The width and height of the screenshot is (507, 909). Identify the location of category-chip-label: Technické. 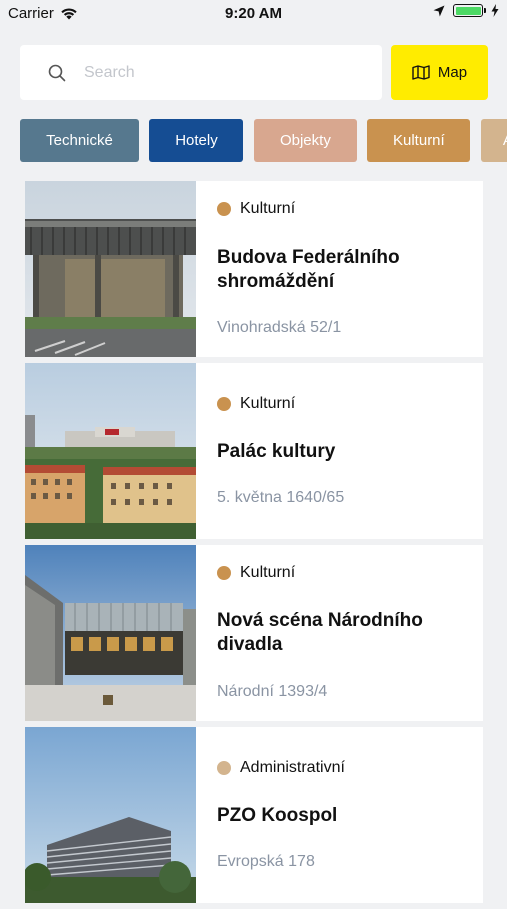
(79, 140).